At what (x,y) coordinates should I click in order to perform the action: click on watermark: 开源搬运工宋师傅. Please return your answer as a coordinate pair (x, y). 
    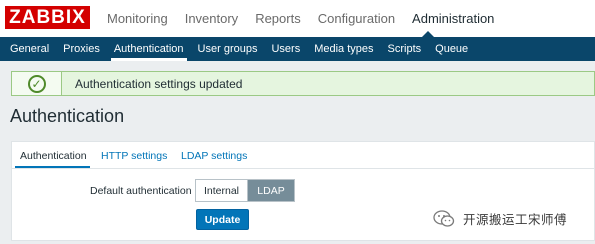
    Looking at the image, I should click on (500, 218).